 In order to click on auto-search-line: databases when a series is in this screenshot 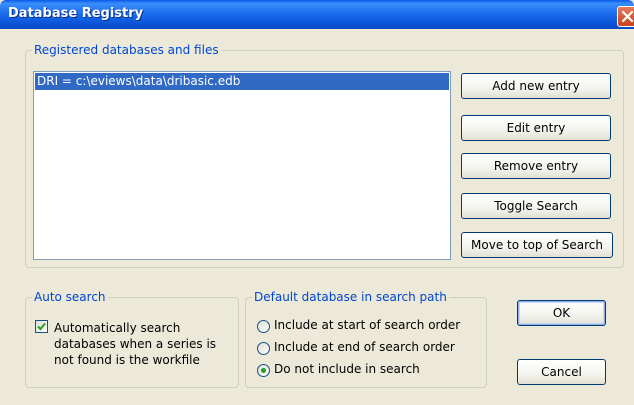, I will do `click(135, 344)`.